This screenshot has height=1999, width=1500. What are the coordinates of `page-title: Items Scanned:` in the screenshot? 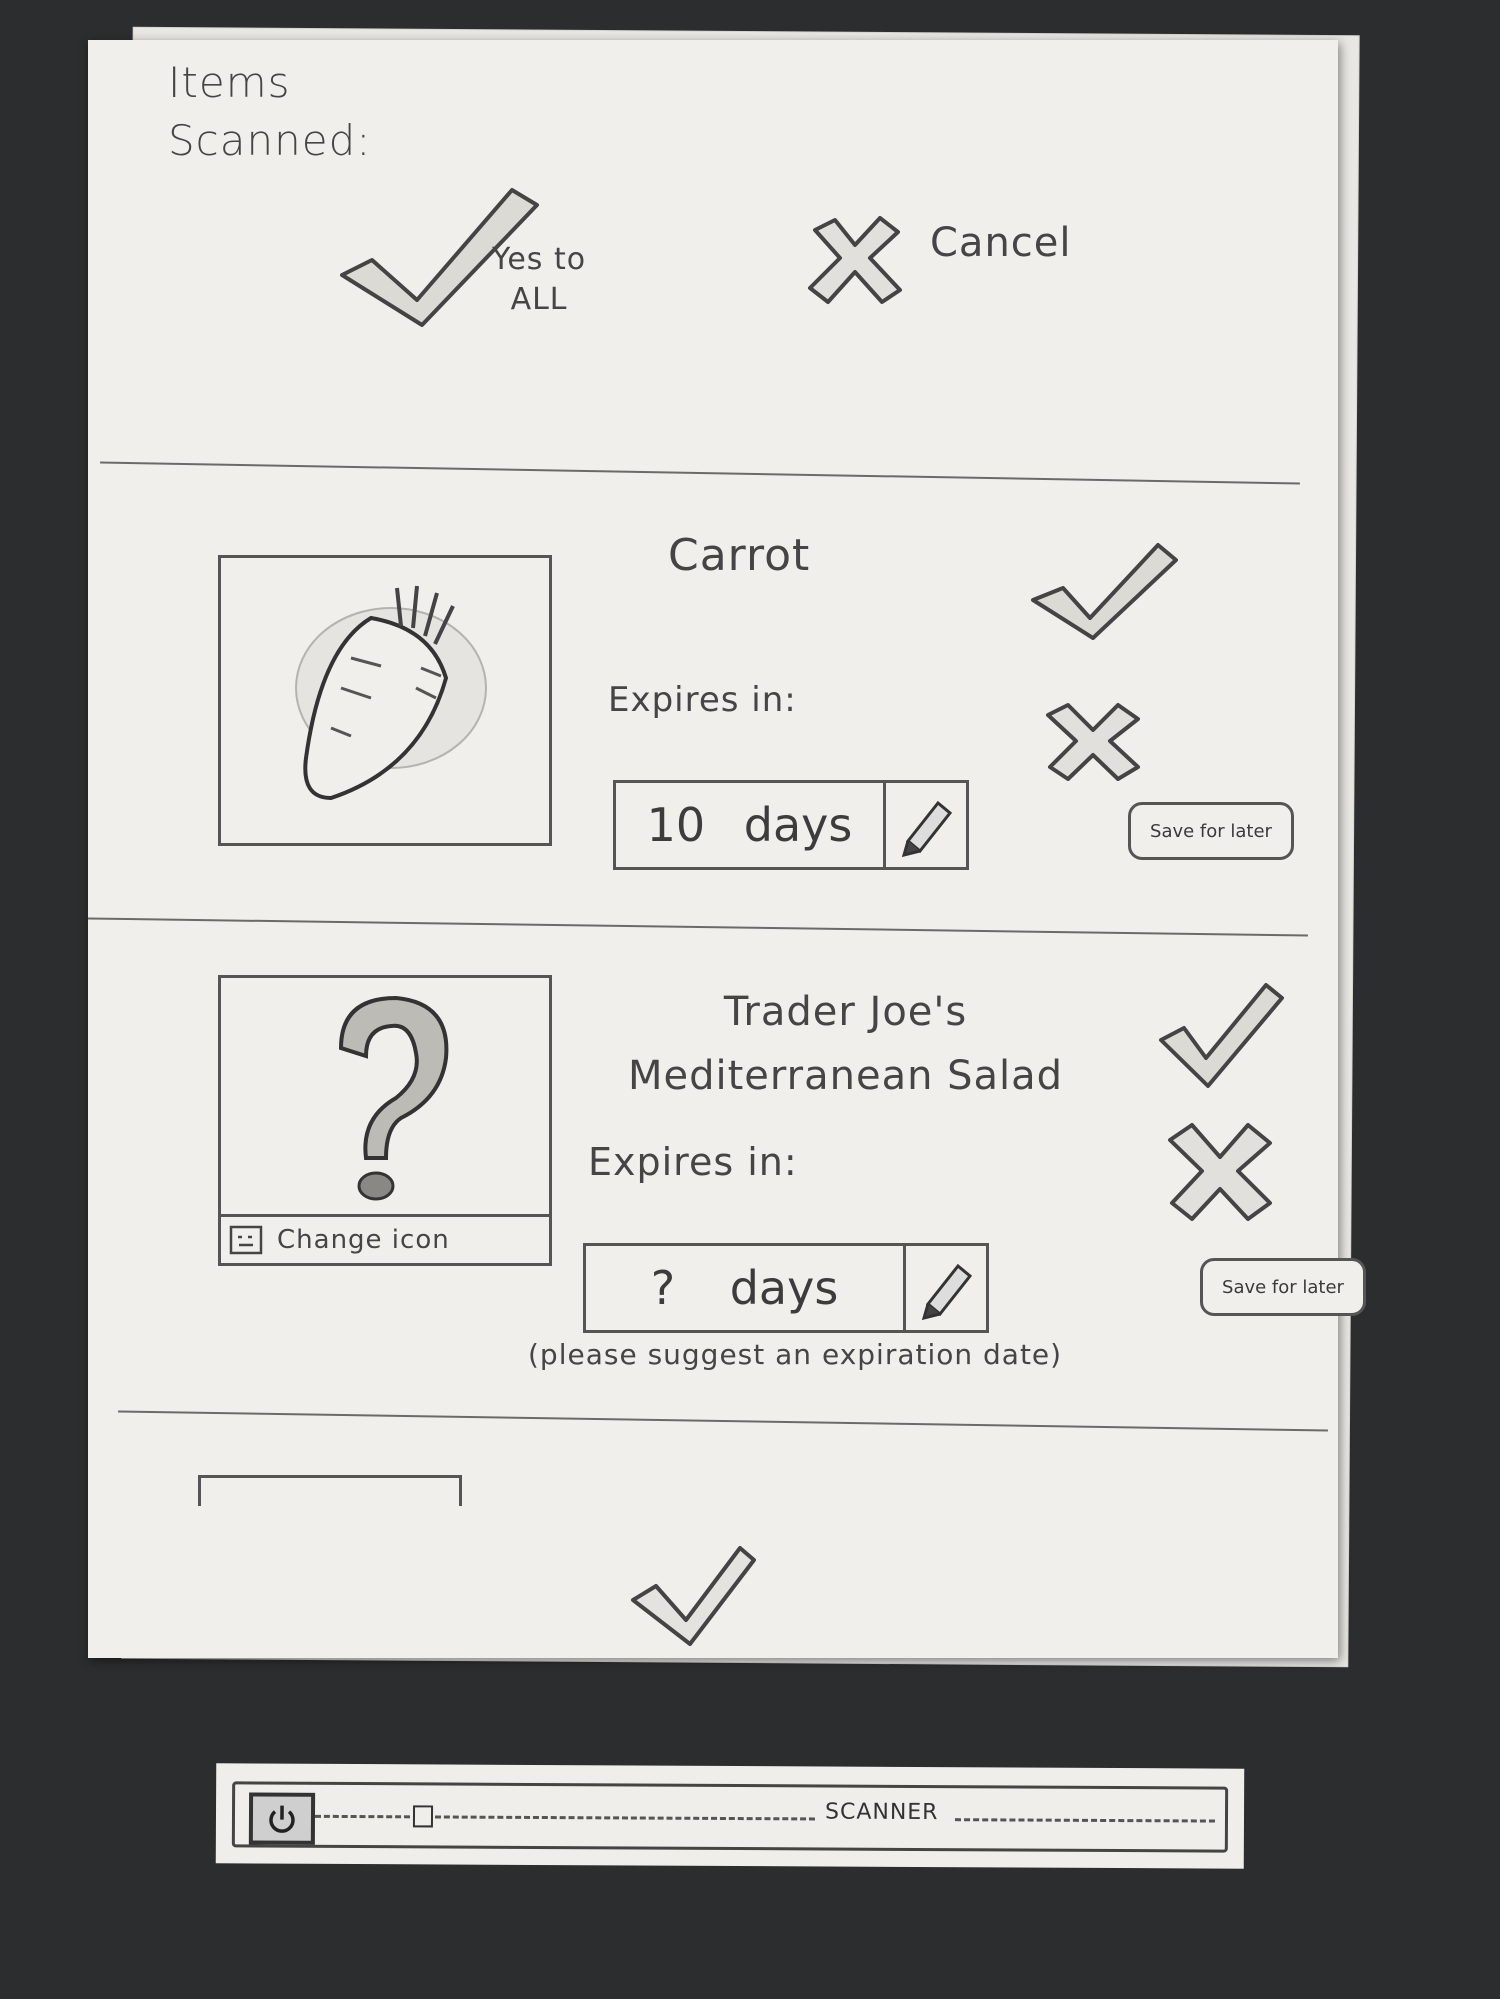 It's located at (270, 111).